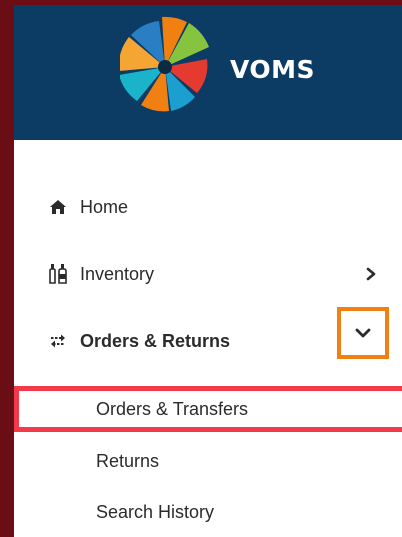 Image resolution: width=402 pixels, height=537 pixels. Describe the element at coordinates (208, 461) in the screenshot. I see `submenu-item-returns: Returns` at that location.